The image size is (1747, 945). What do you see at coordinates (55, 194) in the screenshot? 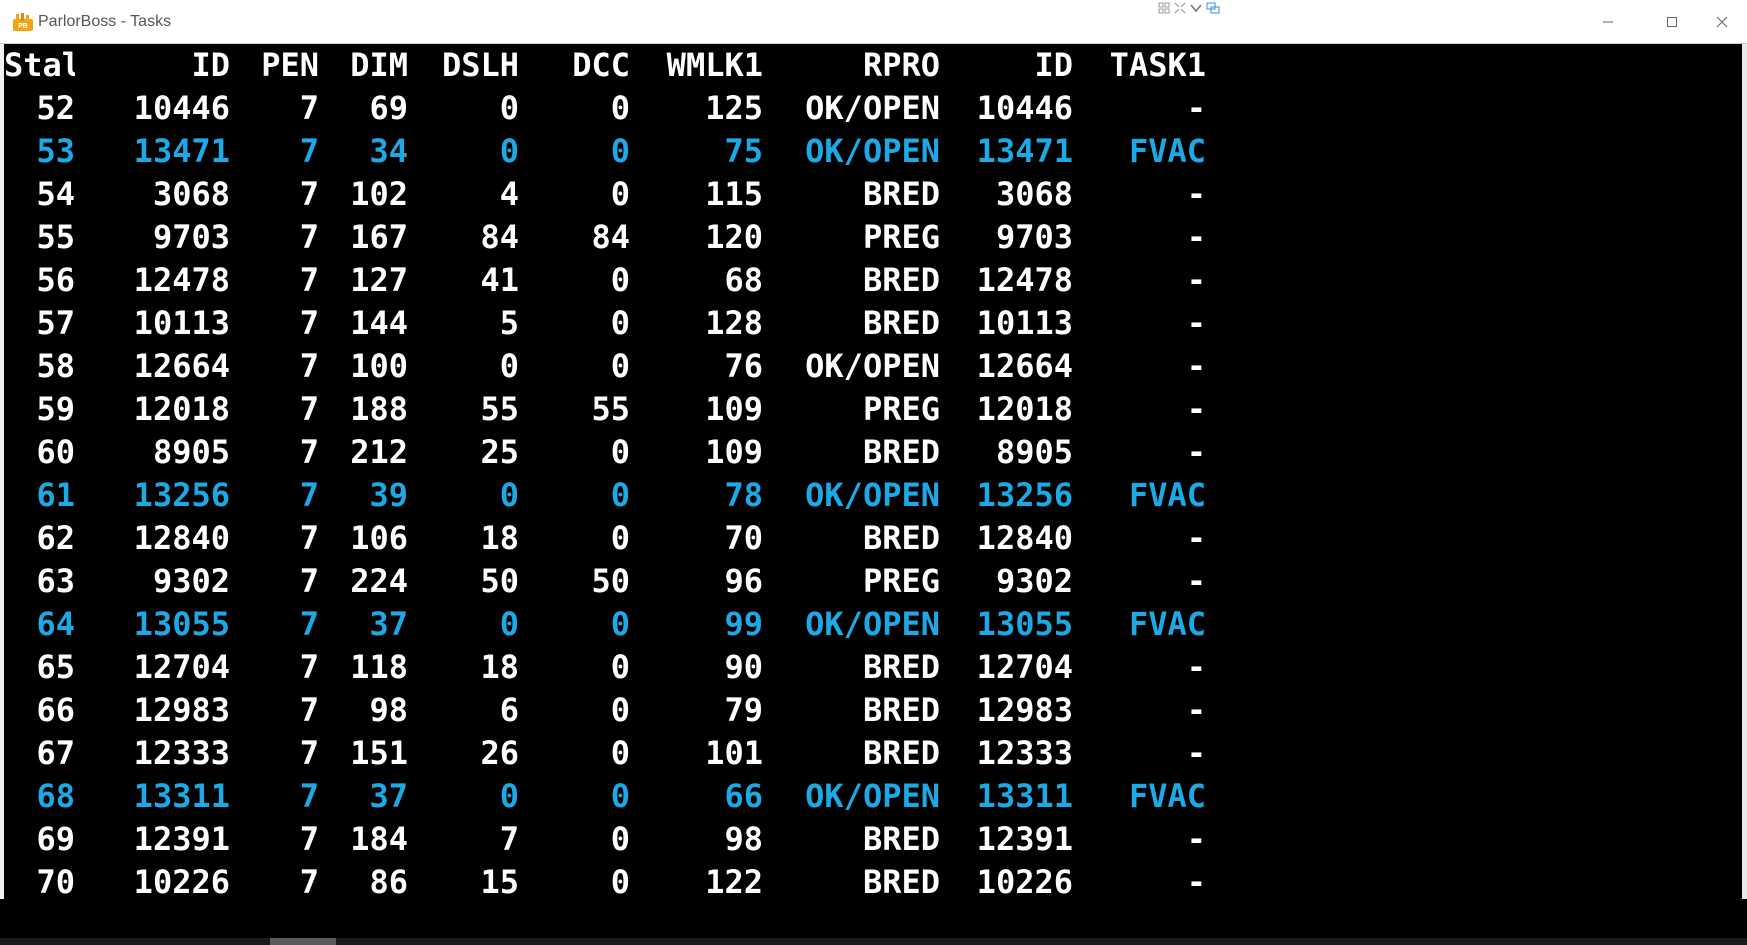
I see `cell-stall: 54` at bounding box center [55, 194].